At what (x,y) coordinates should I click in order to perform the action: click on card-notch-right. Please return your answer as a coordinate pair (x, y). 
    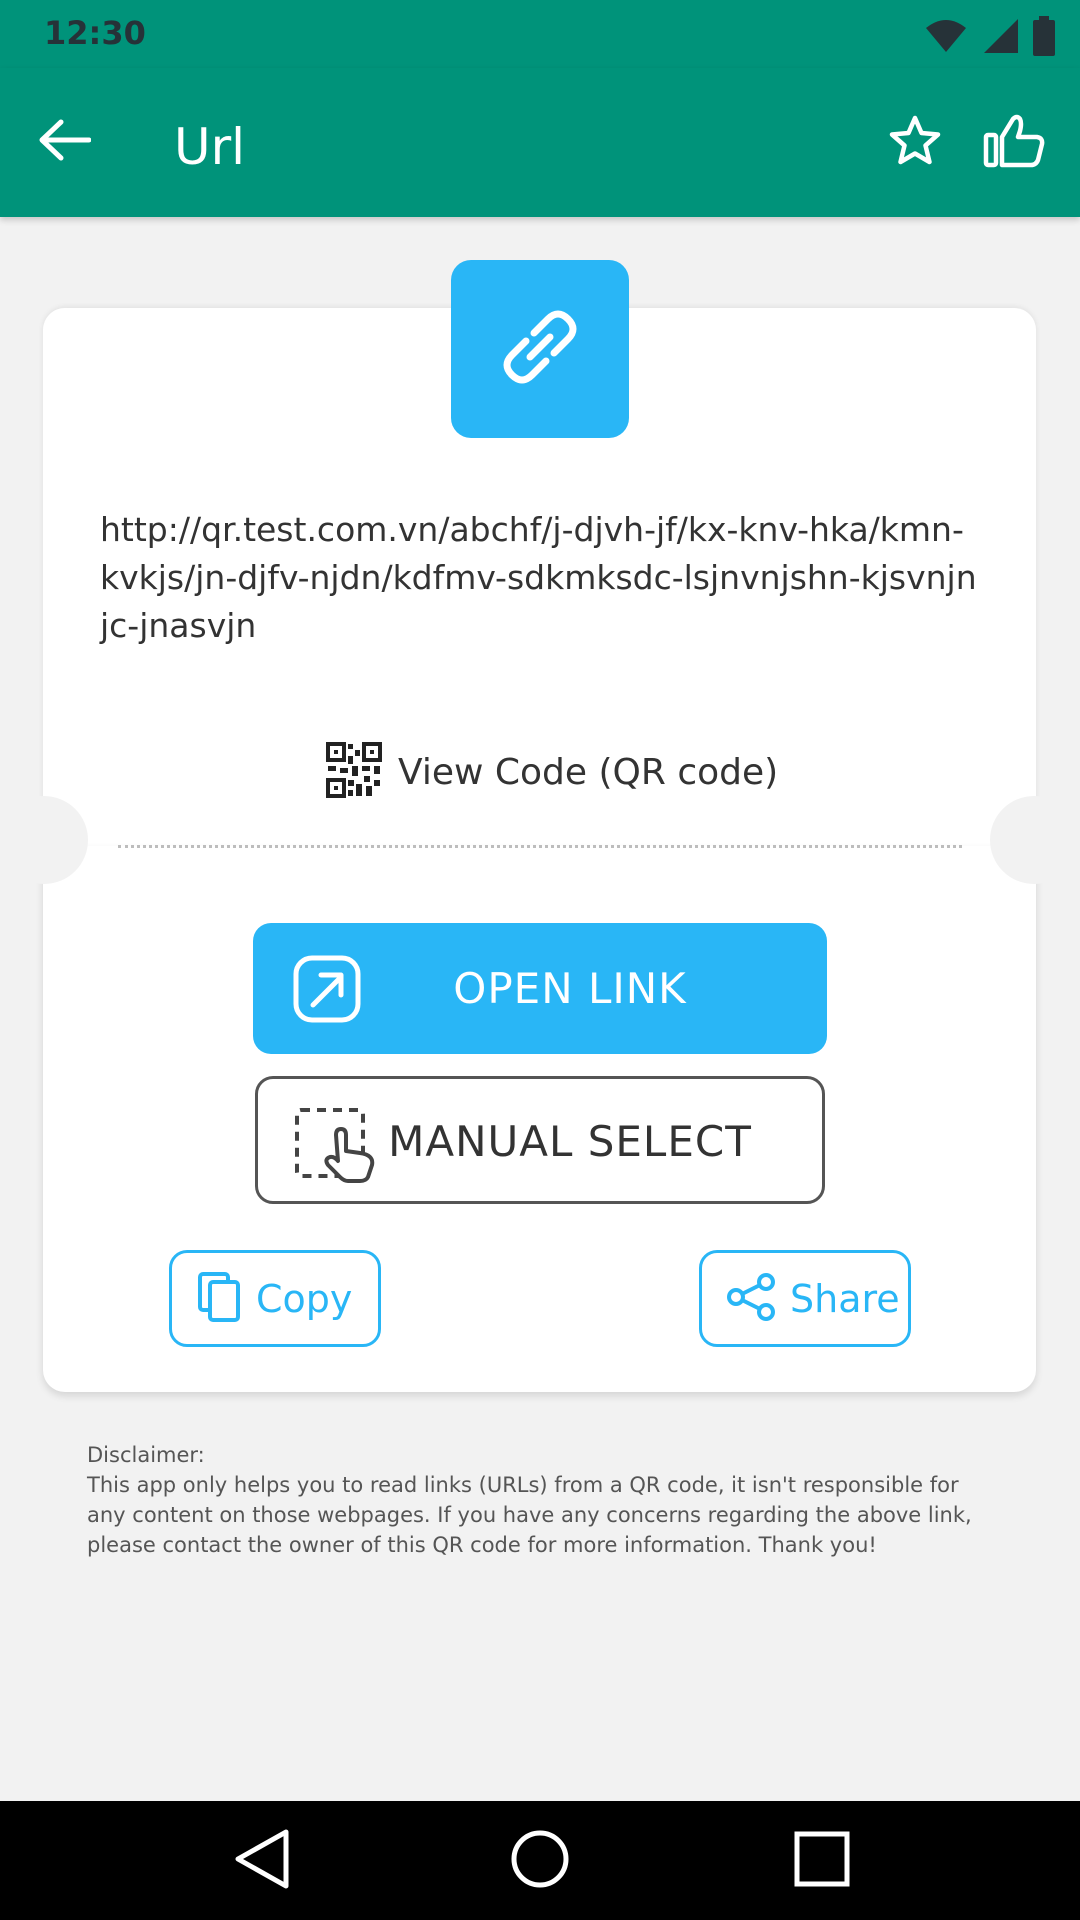
    Looking at the image, I should click on (1034, 840).